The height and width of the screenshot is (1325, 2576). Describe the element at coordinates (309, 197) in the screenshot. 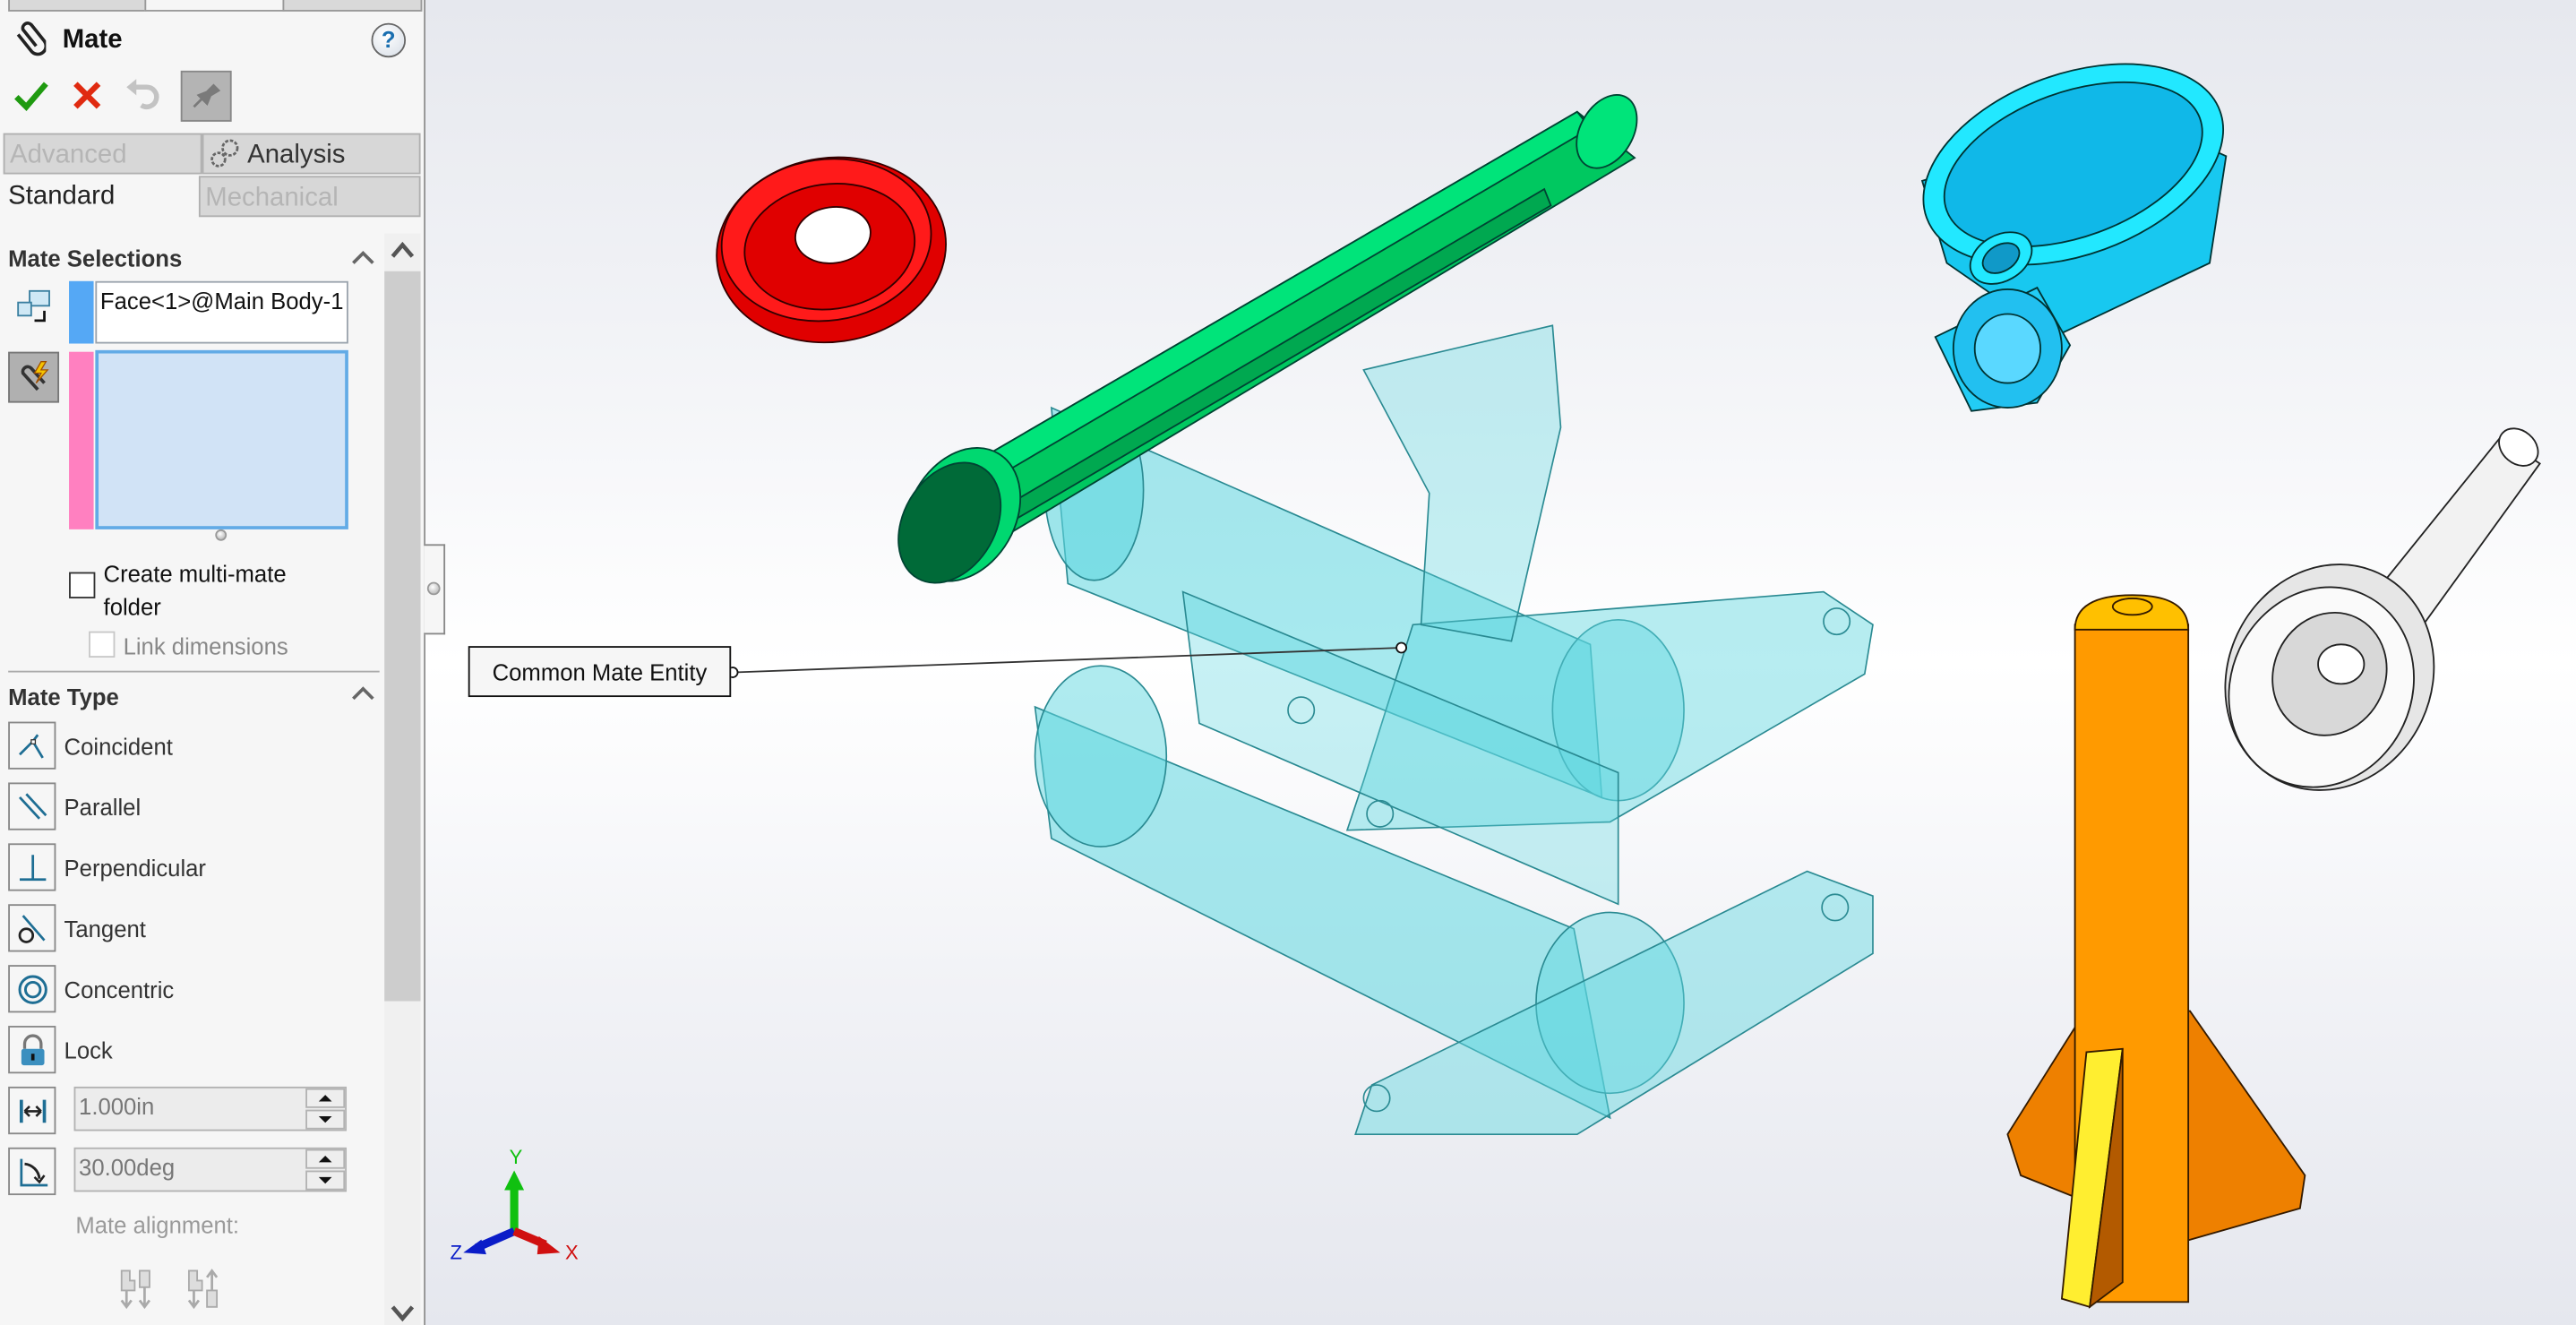

I see `tab-mechanical: Mechanical` at that location.